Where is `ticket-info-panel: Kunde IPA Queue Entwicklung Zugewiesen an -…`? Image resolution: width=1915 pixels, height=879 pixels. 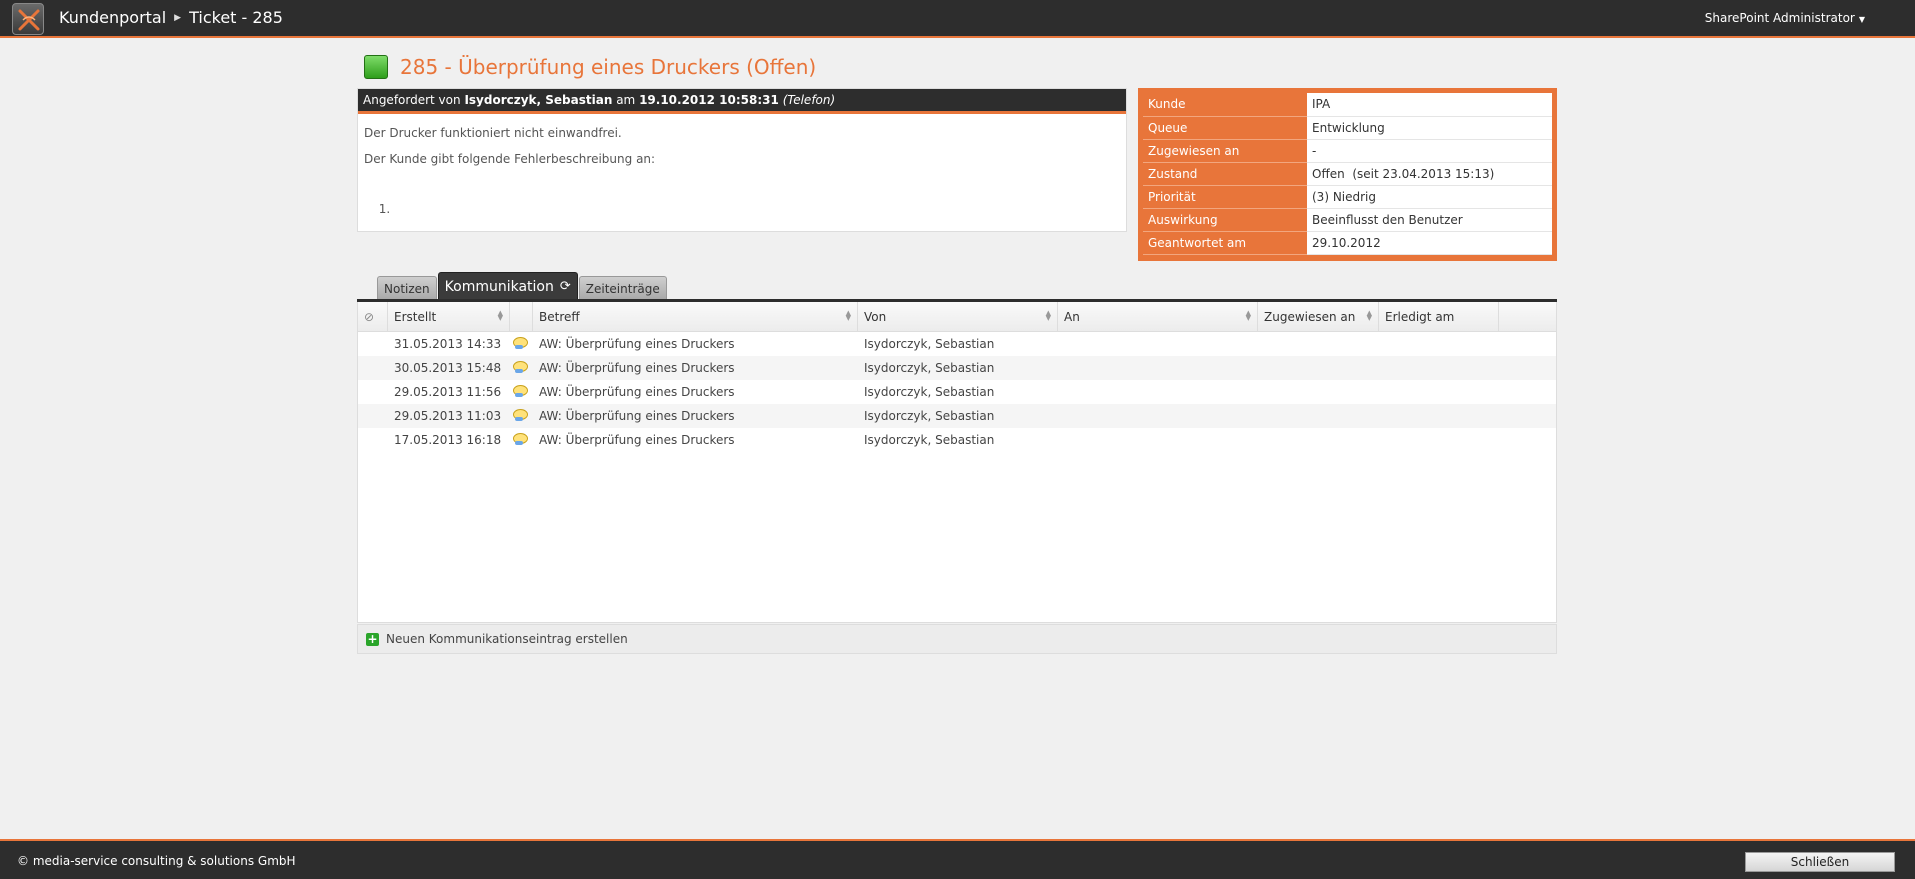
ticket-info-panel: Kunde IPA Queue Entwicklung Zugewiesen an -… is located at coordinates (1347, 174).